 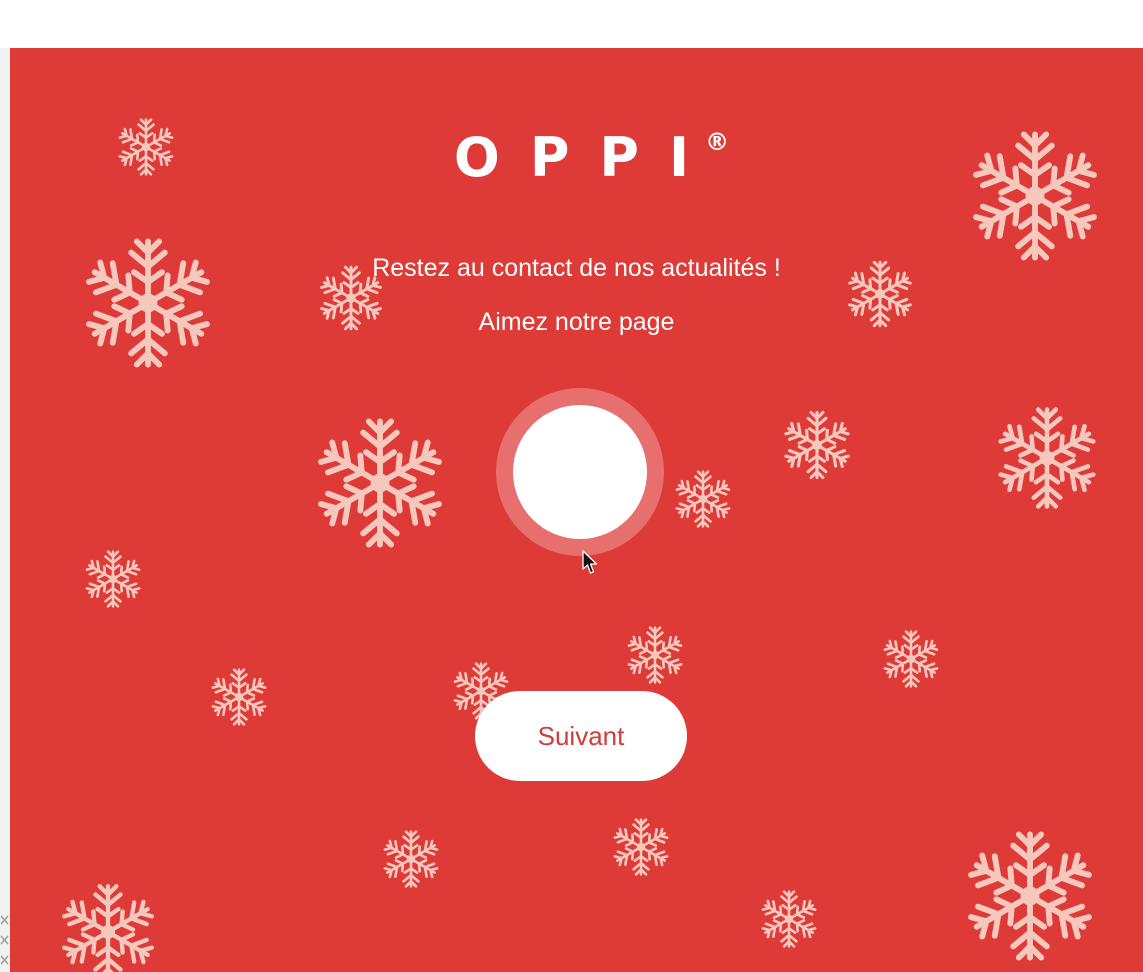 I want to click on popup-cta-text: Aimez notre page, so click(x=576, y=322).